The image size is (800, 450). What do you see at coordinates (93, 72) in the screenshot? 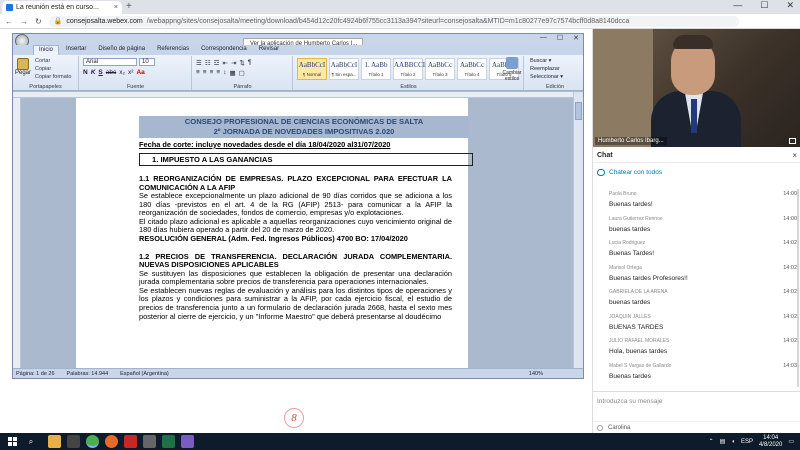
I see `italic-button: K` at bounding box center [93, 72].